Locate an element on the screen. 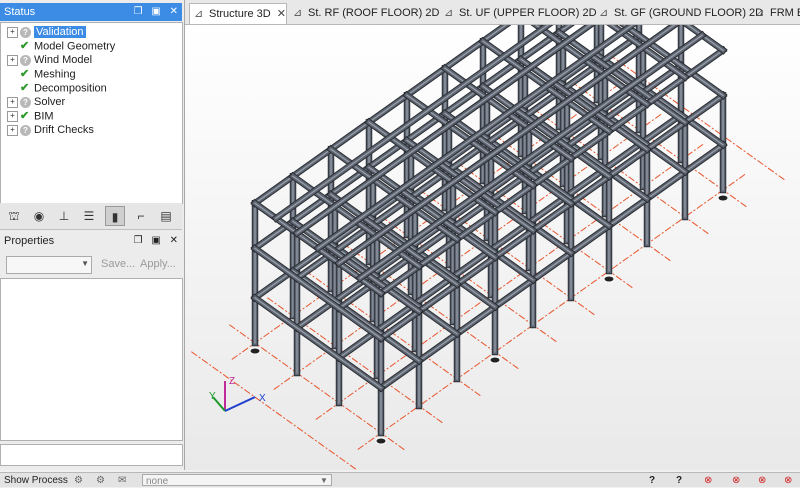  tree-item-decomposition: ✔ Decomposition is located at coordinates (57, 88).